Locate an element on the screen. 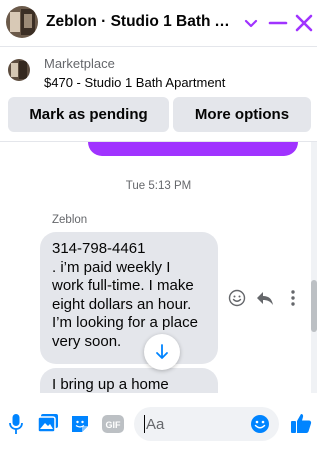 The height and width of the screenshot is (449, 320). mark-as-pending-button: Mark as pending is located at coordinates (88, 114).